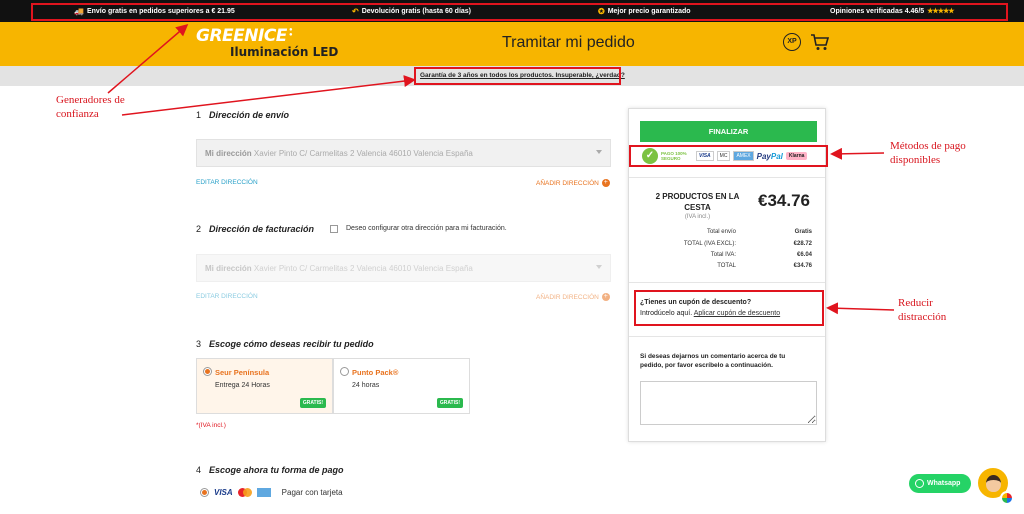 Image resolution: width=1024 pixels, height=514 pixels. I want to click on whatsapp-label: Whatsapp, so click(944, 483).